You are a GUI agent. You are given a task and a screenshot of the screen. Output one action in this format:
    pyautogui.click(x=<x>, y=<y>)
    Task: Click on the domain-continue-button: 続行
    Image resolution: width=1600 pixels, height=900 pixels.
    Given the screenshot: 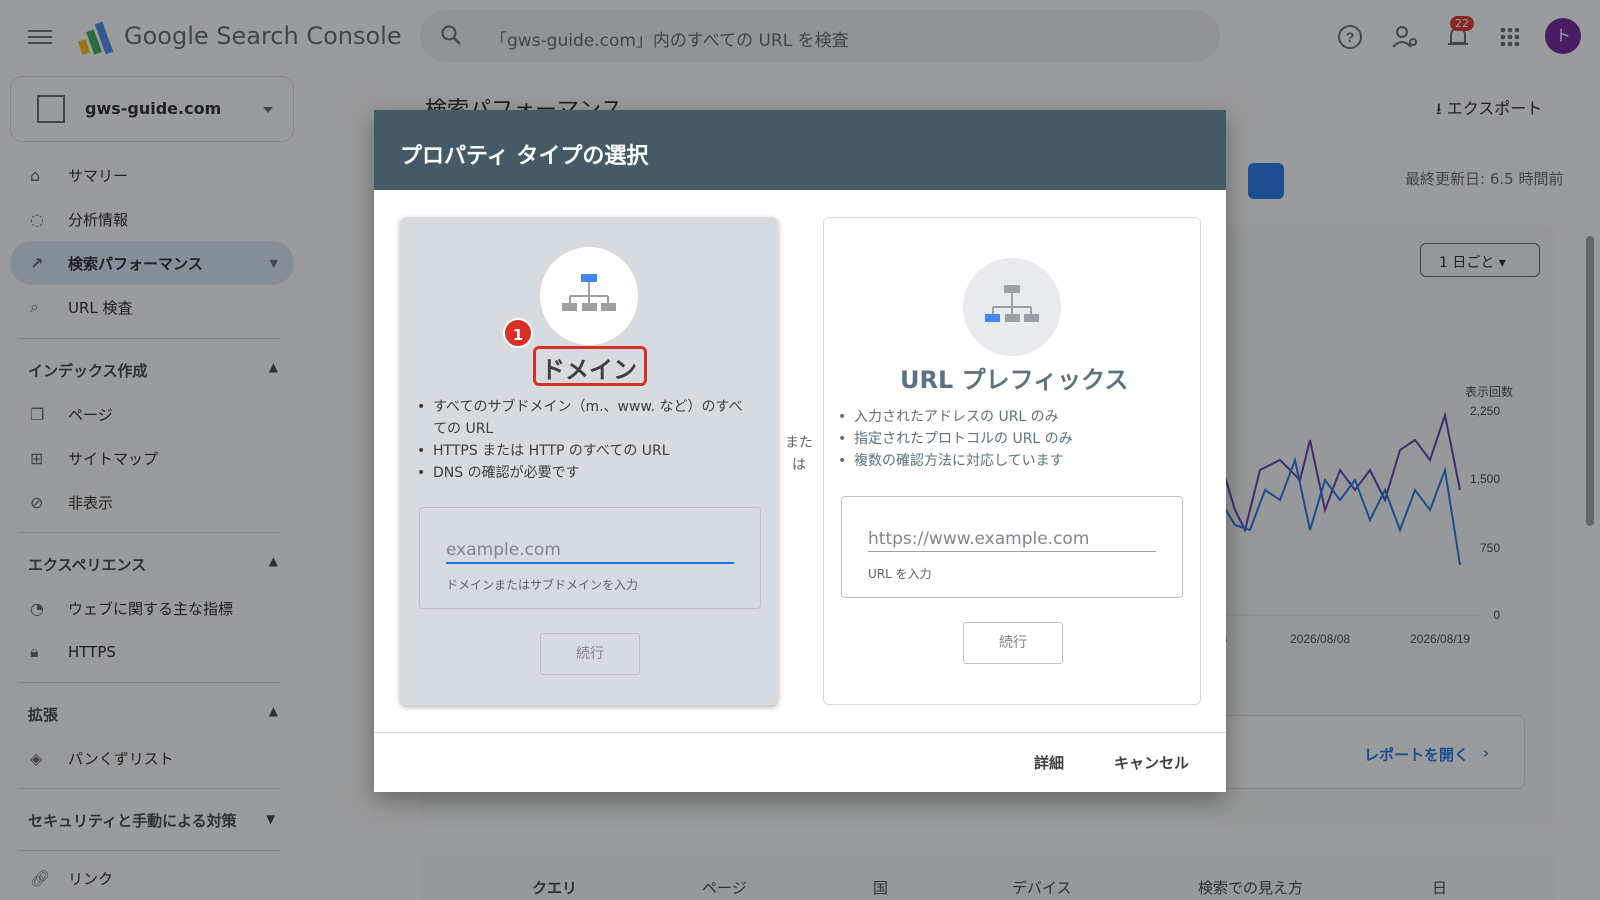 What is the action you would take?
    pyautogui.click(x=590, y=654)
    